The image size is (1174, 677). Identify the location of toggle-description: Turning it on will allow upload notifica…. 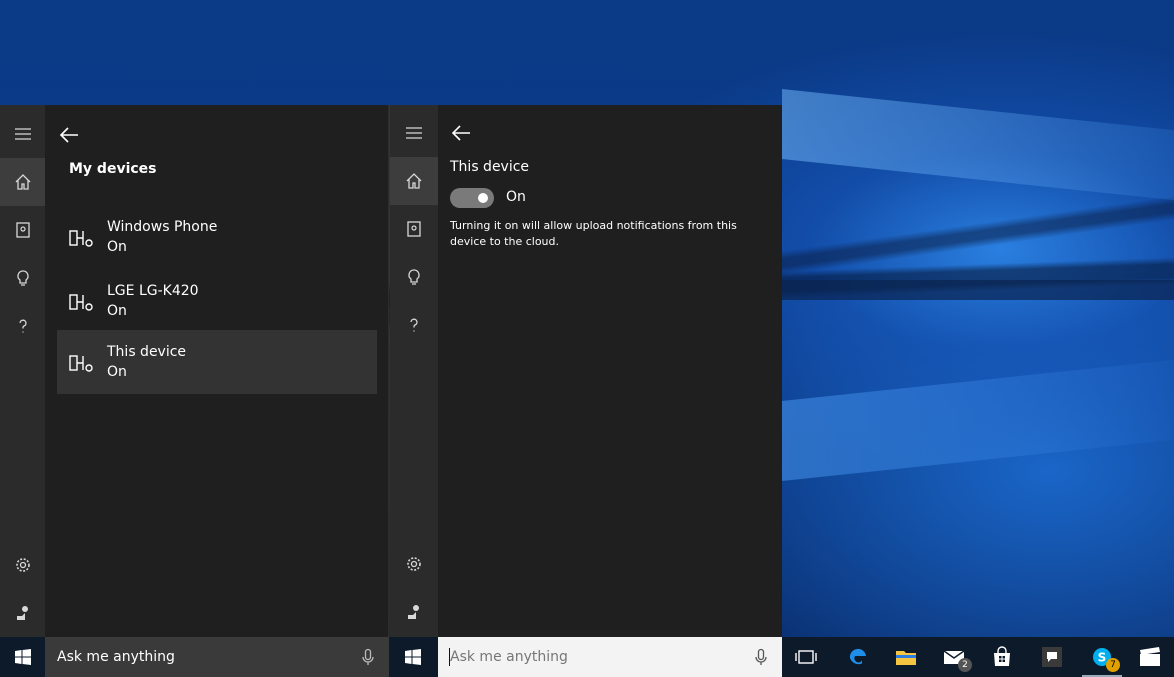
(593, 233).